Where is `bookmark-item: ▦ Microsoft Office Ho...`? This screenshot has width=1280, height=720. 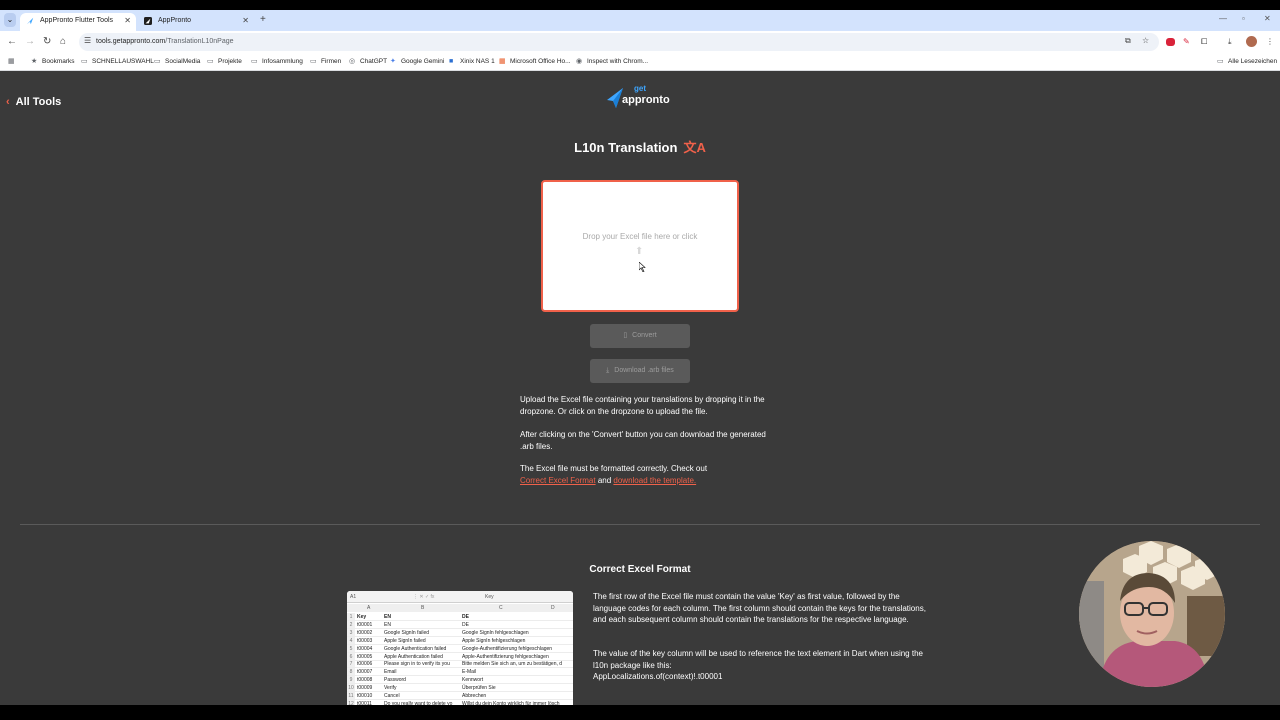 bookmark-item: ▦ Microsoft Office Ho... is located at coordinates (535, 61).